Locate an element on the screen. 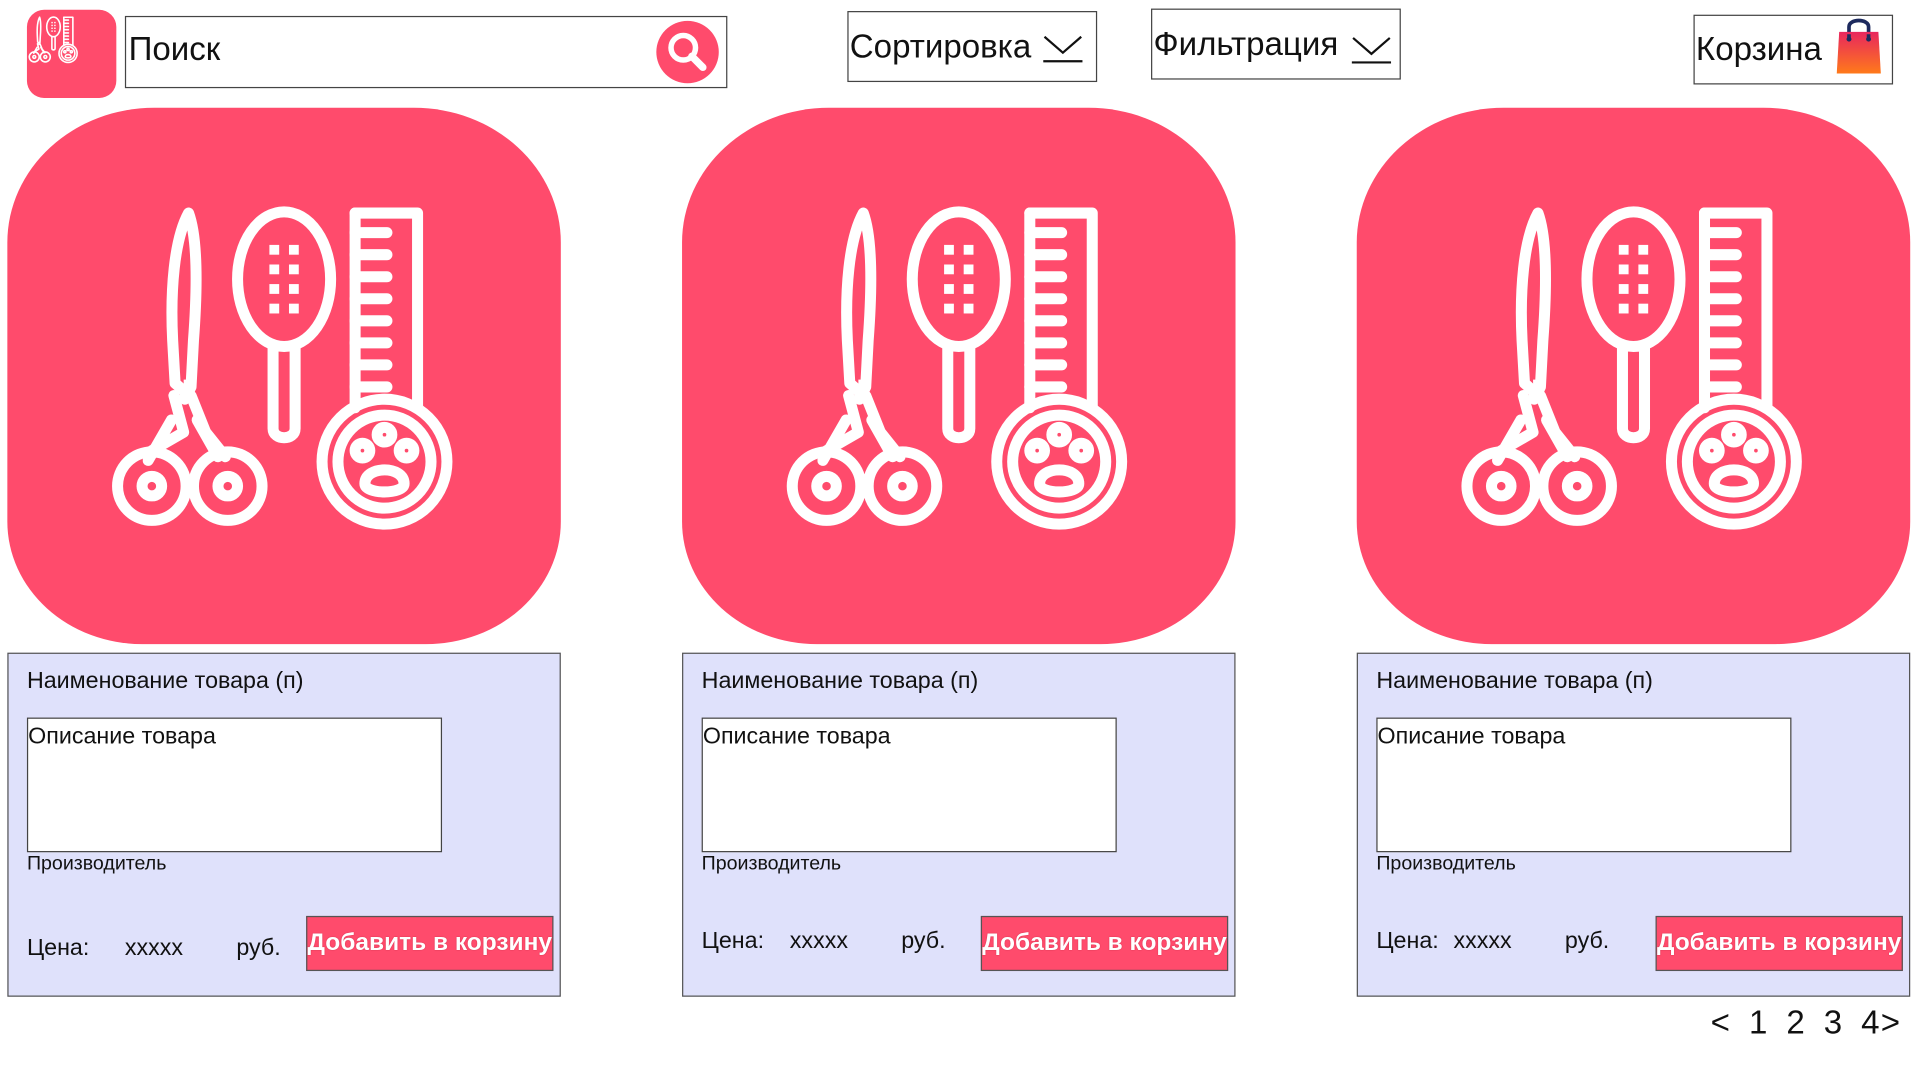 Image resolution: width=1920 pixels, height=1080 pixels. cart-label: Корзина is located at coordinates (1758, 49).